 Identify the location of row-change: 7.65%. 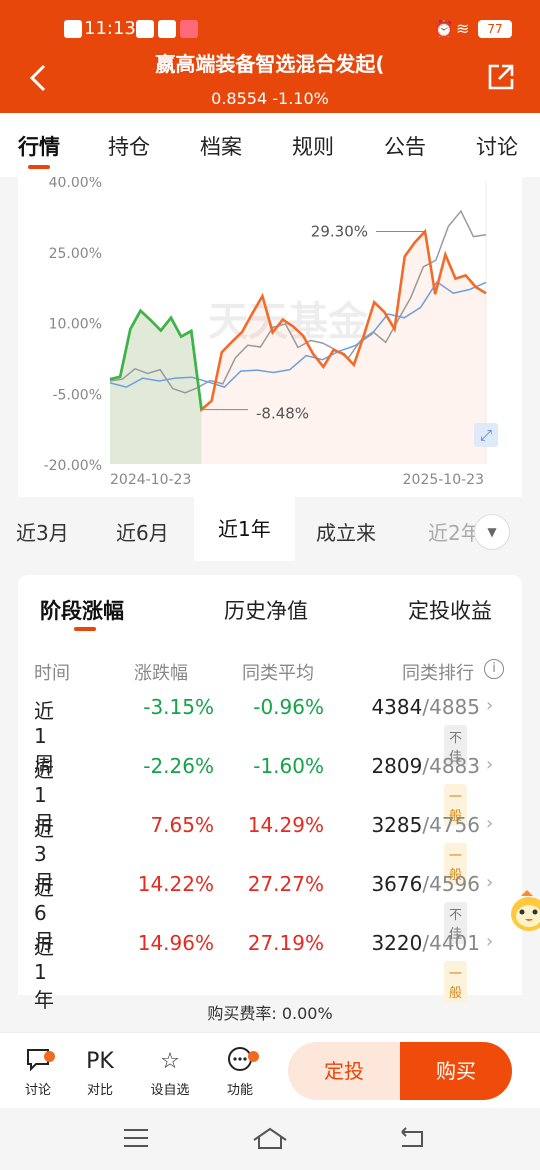
(182, 825).